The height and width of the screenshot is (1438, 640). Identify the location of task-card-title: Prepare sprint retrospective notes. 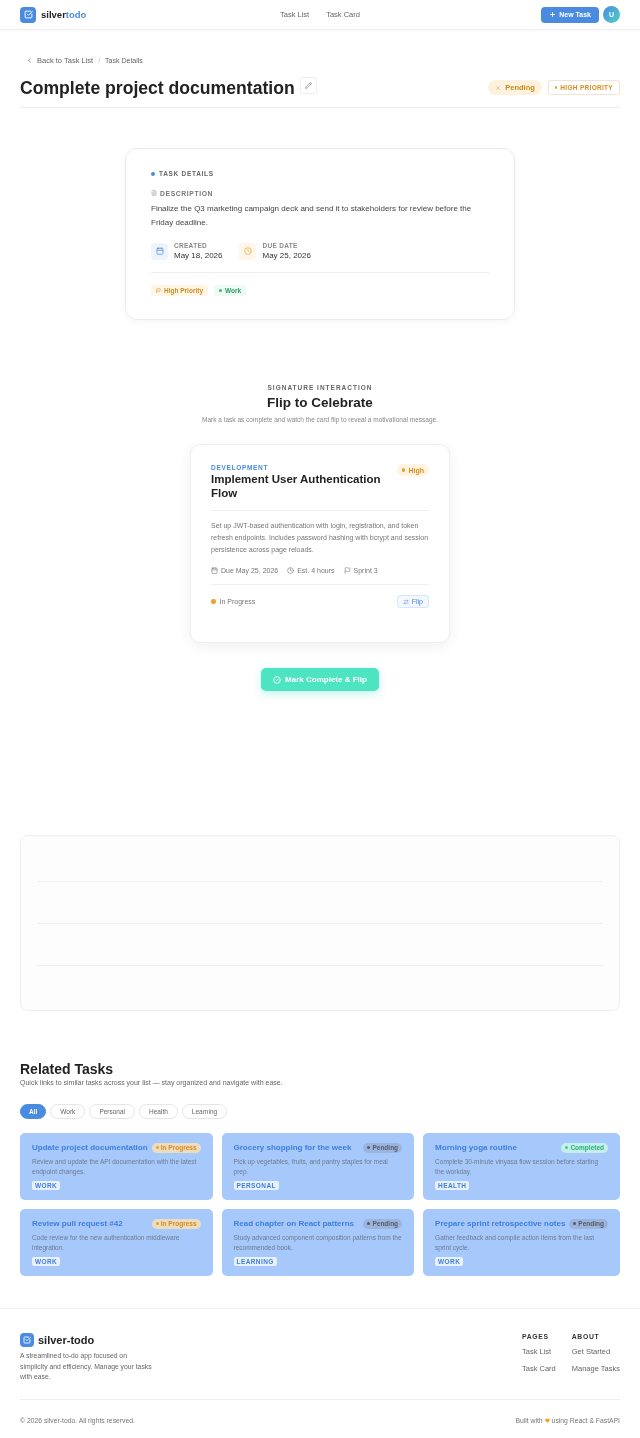
(500, 1223).